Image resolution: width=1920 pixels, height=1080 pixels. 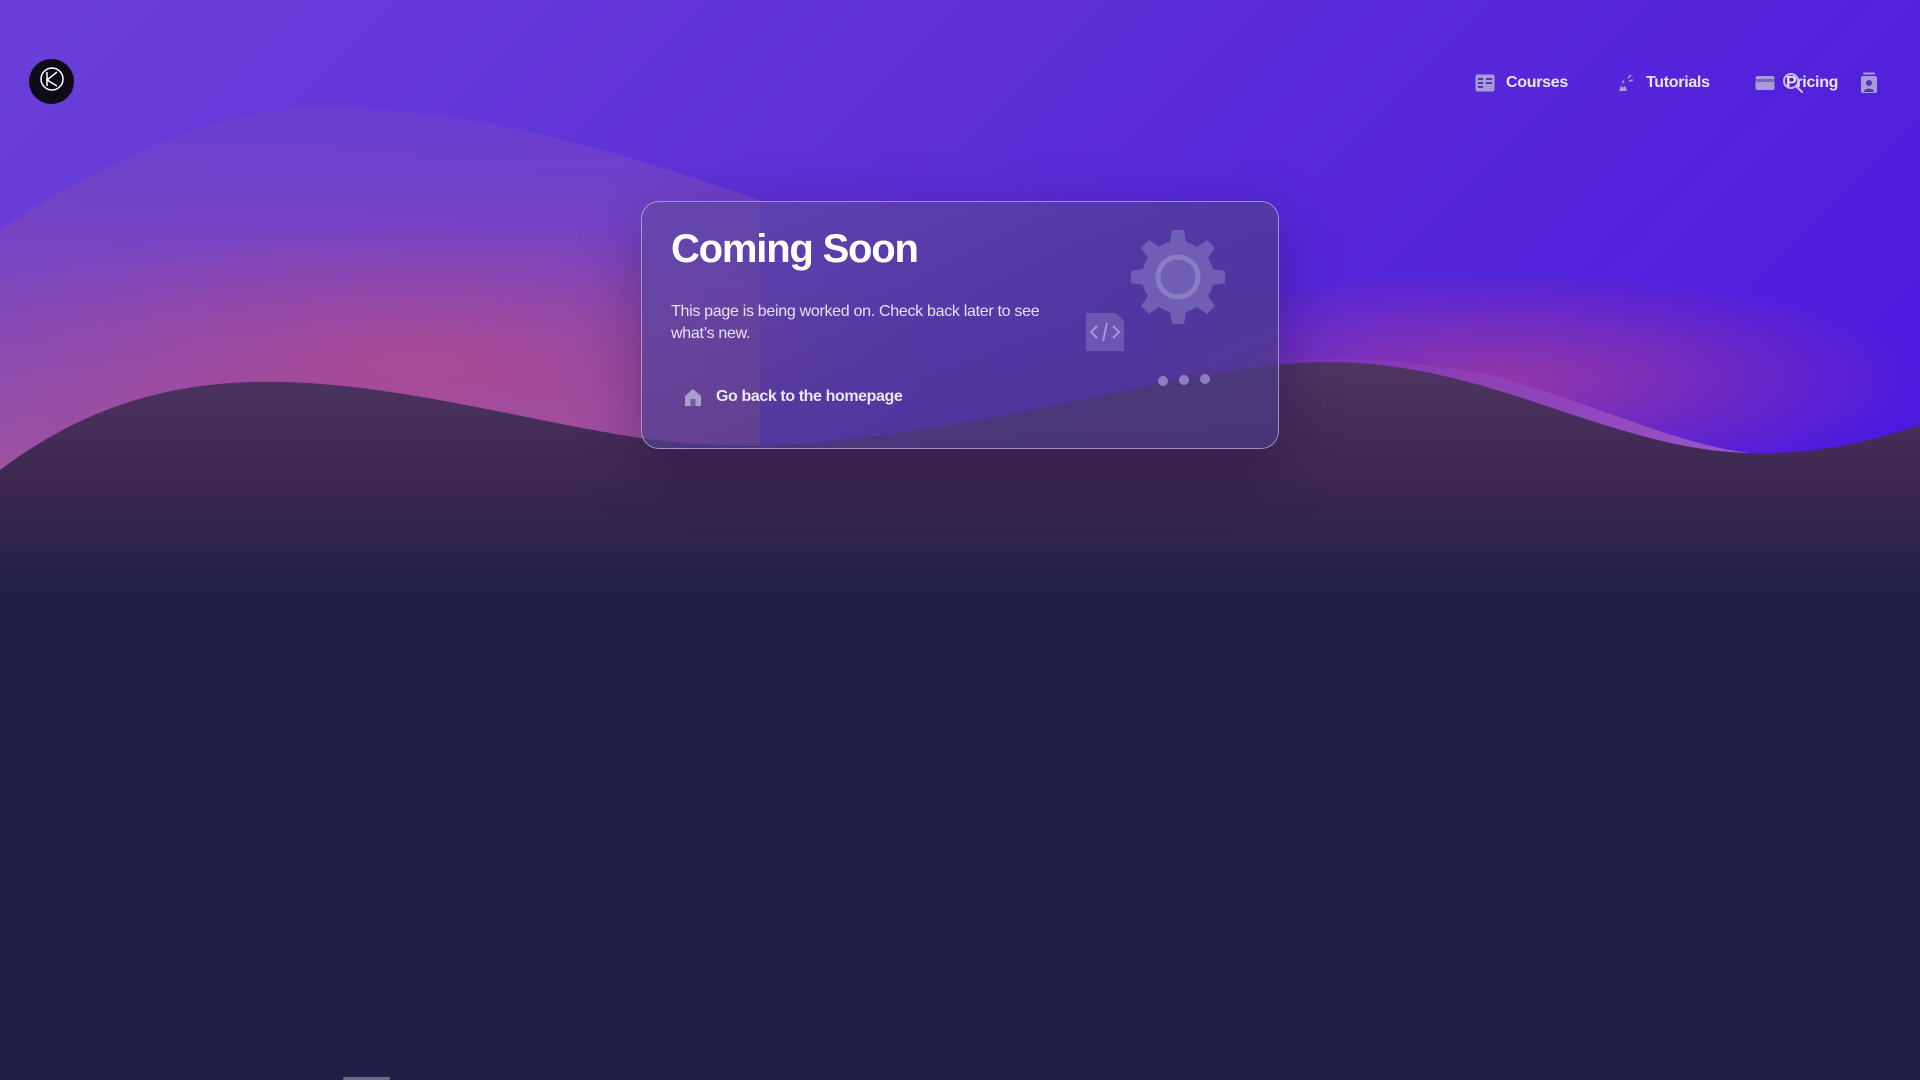 I want to click on back-to-homepage-link: Go back to the homepage, so click(x=792, y=397).